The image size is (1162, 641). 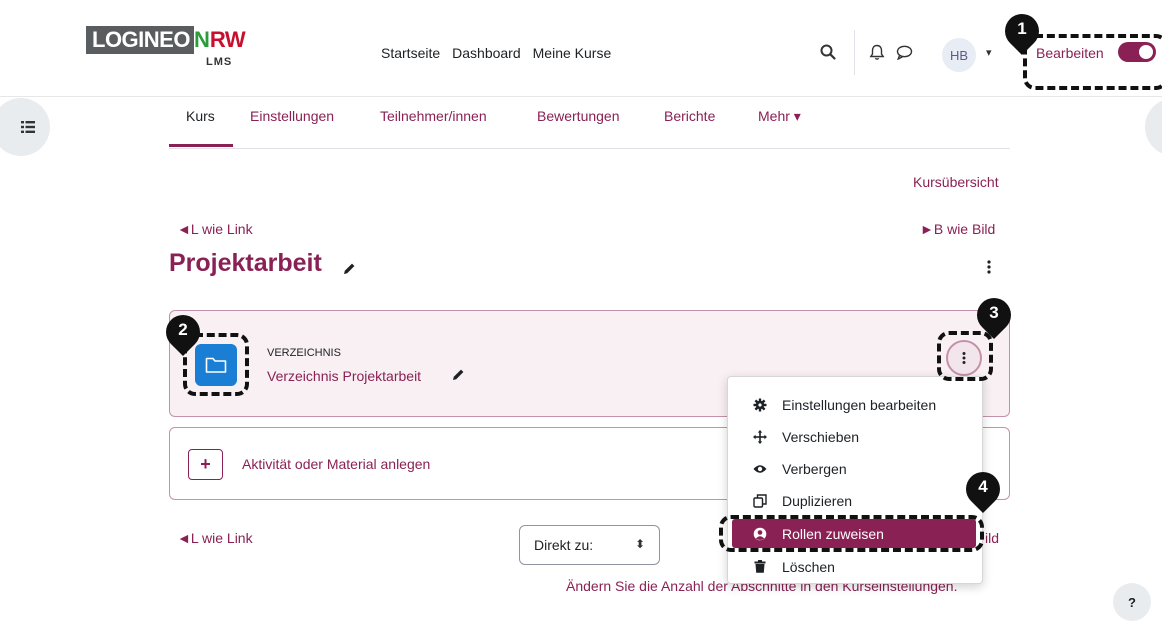 I want to click on jump-to-label: Direkt zu:, so click(x=564, y=545).